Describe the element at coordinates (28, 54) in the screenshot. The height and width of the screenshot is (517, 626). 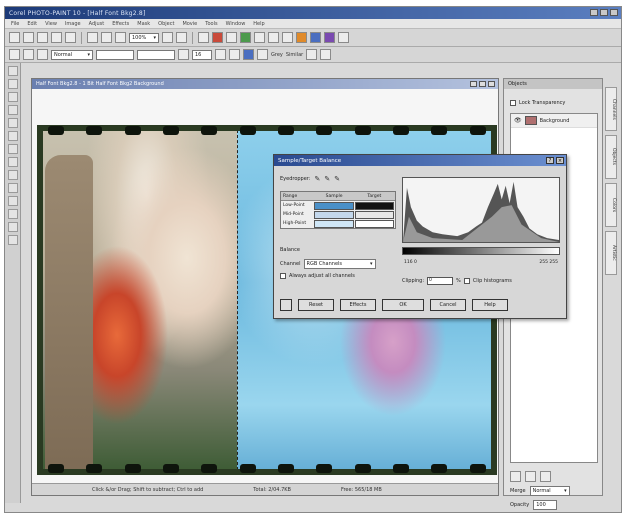
I see `additive-icon` at that location.